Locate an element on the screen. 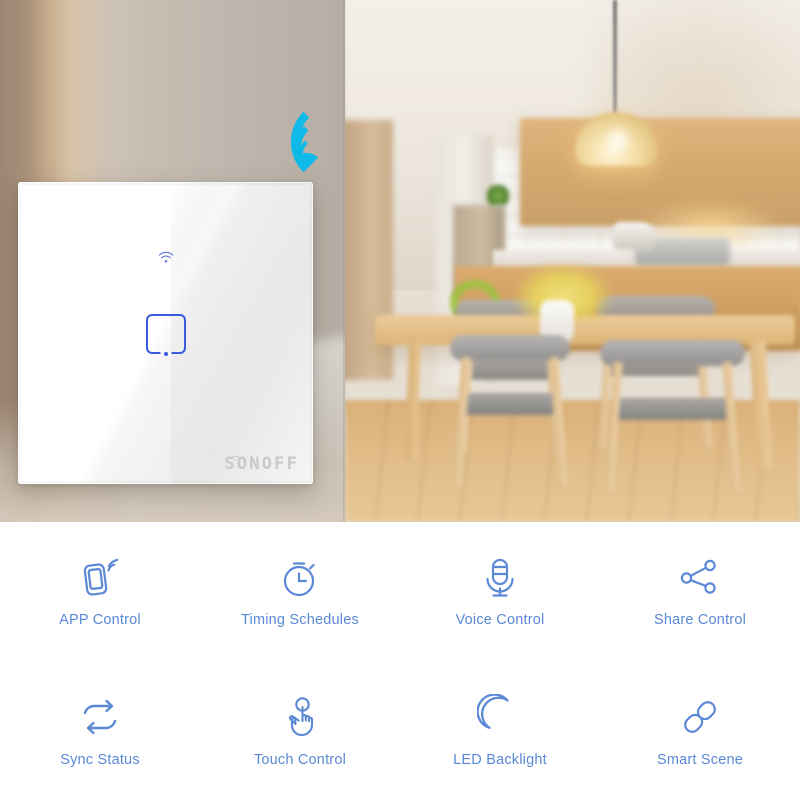 The height and width of the screenshot is (800, 800). feature-label: Sync Status is located at coordinates (100, 759).